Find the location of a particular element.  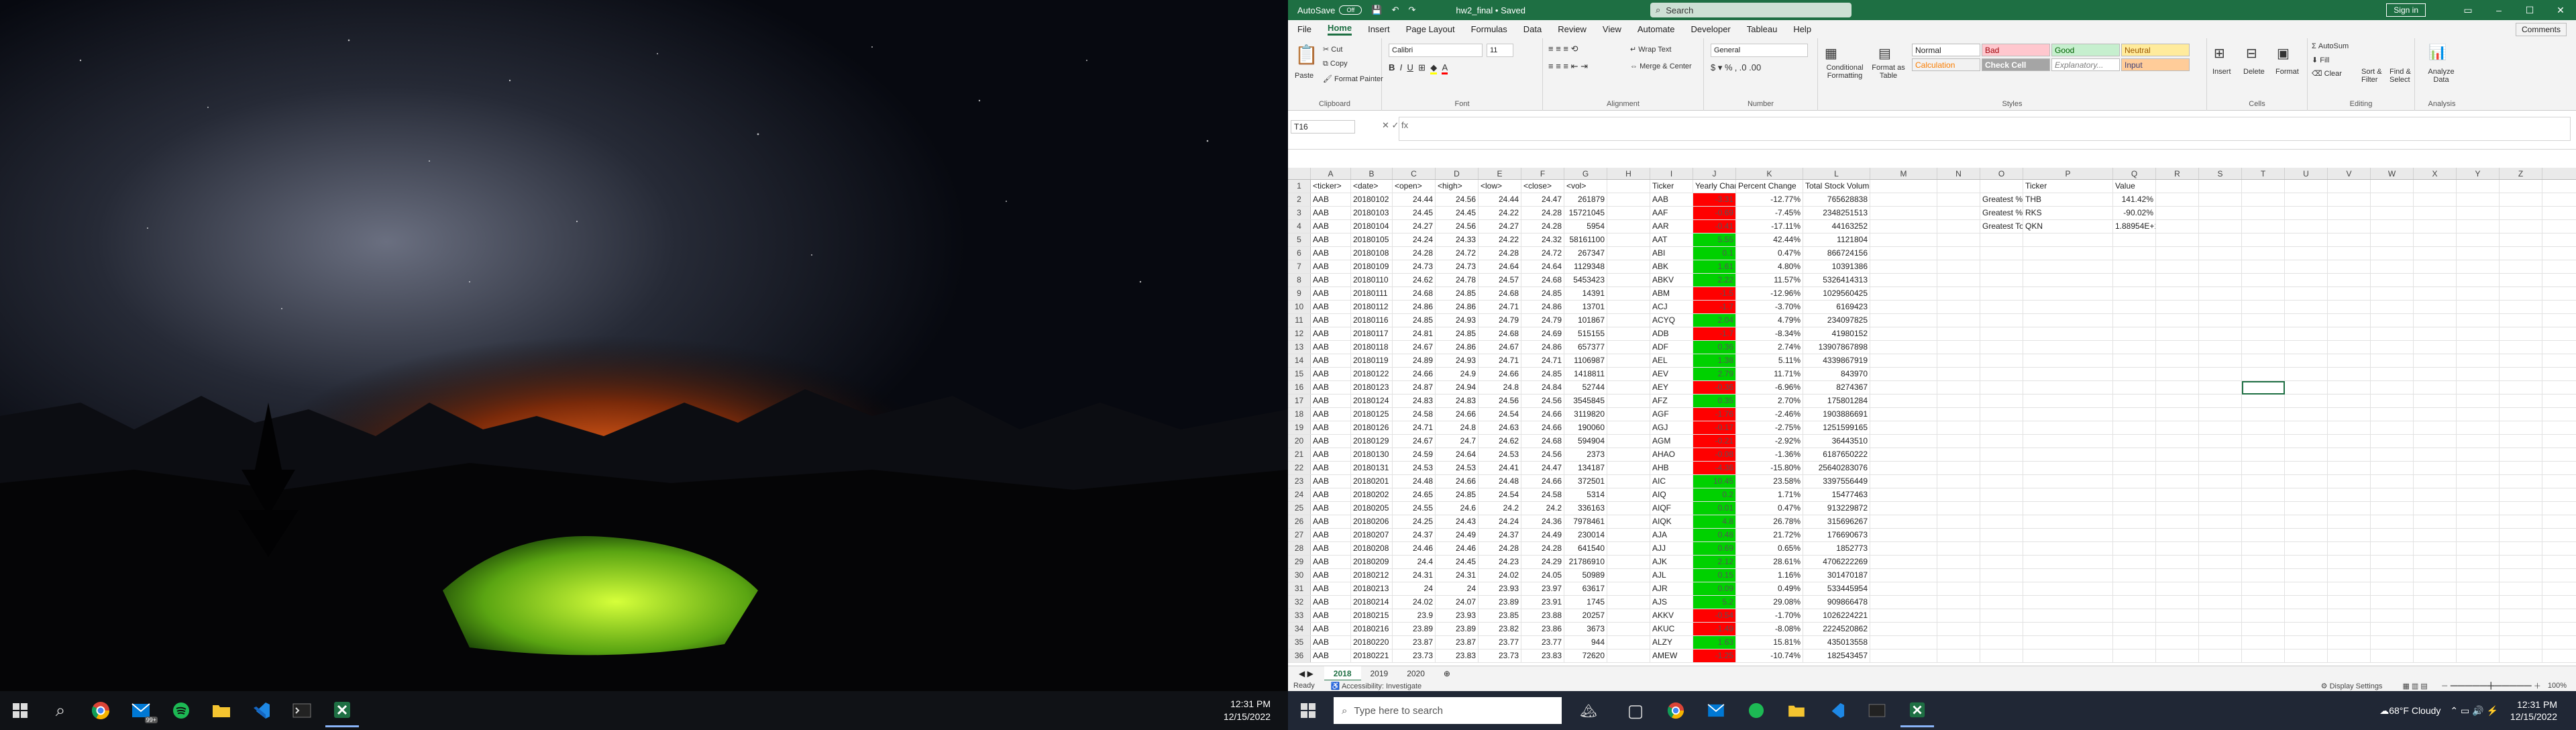

cell-W32 is located at coordinates (2392, 602).